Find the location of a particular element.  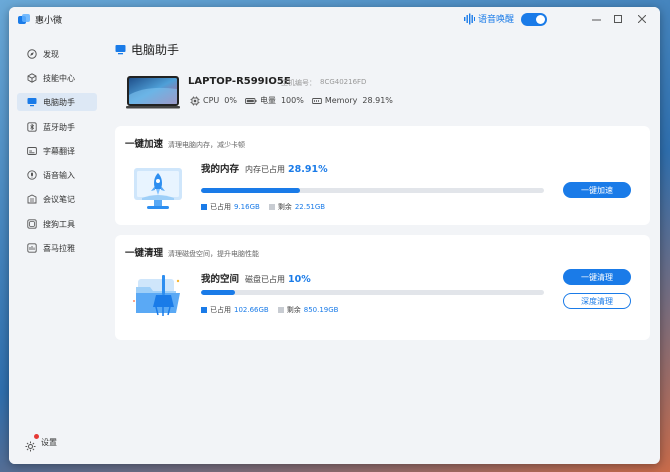

page-header: 电脑助手 is located at coordinates (147, 49).